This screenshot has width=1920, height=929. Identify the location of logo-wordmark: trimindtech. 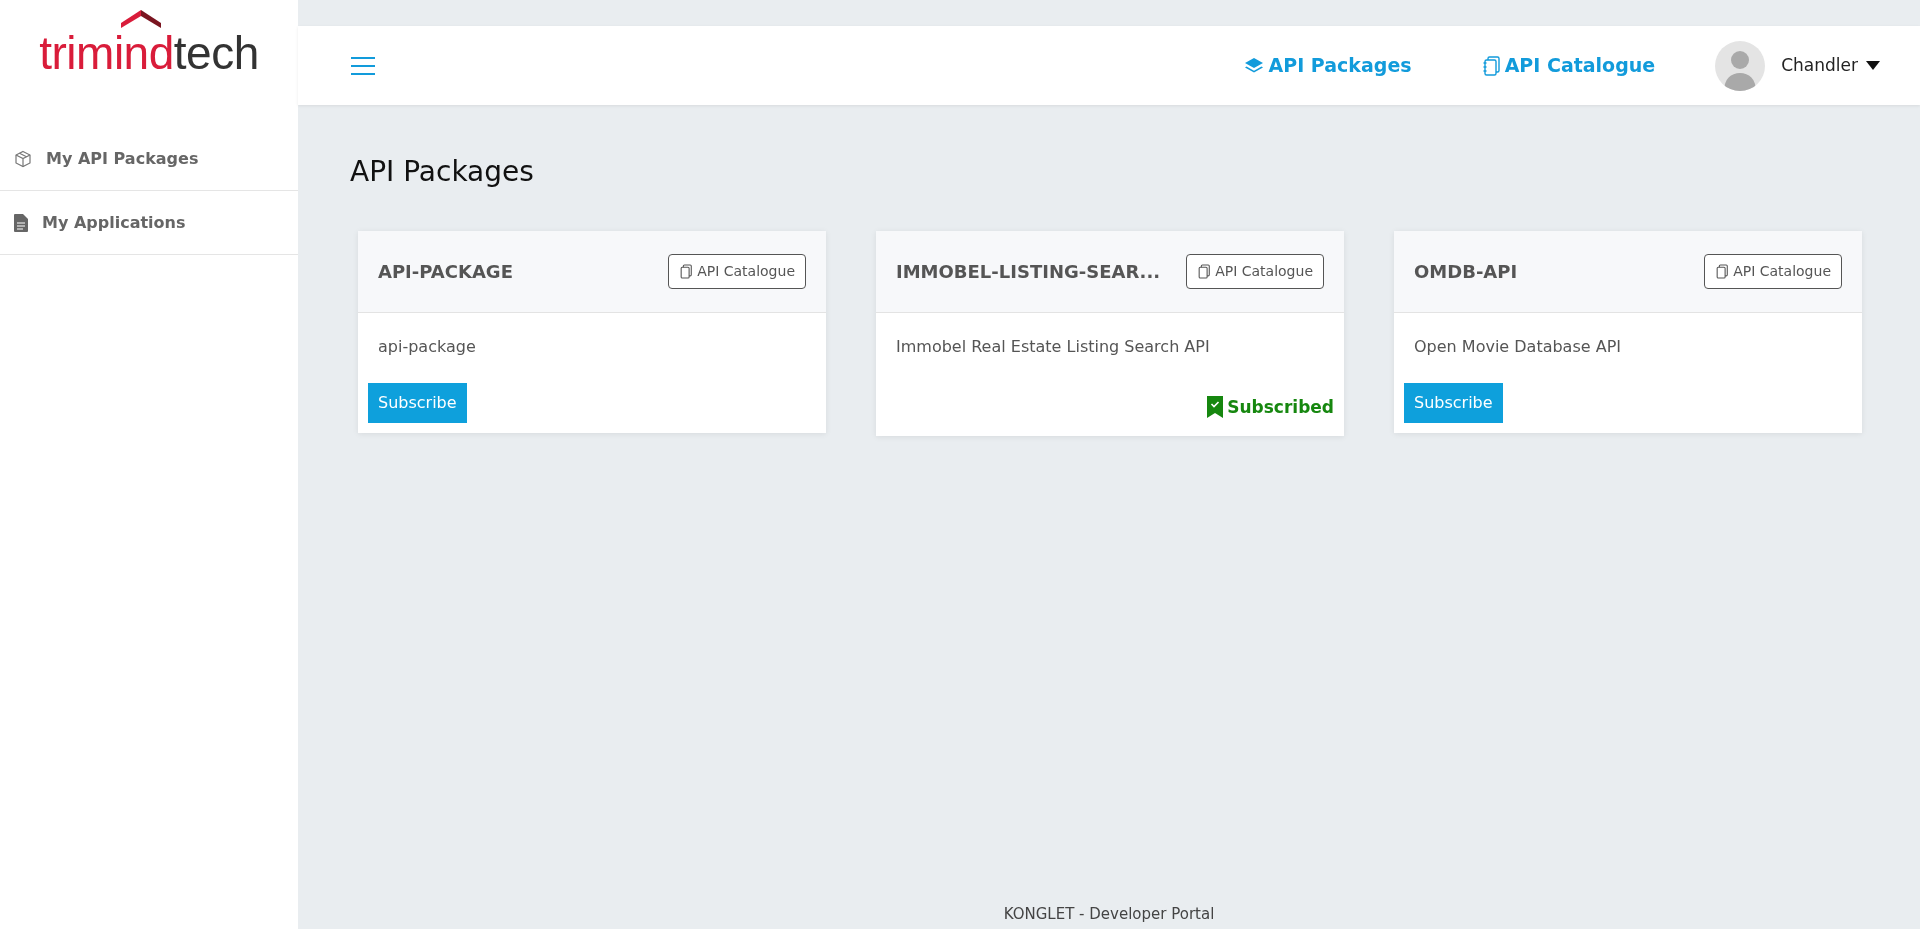
(149, 52).